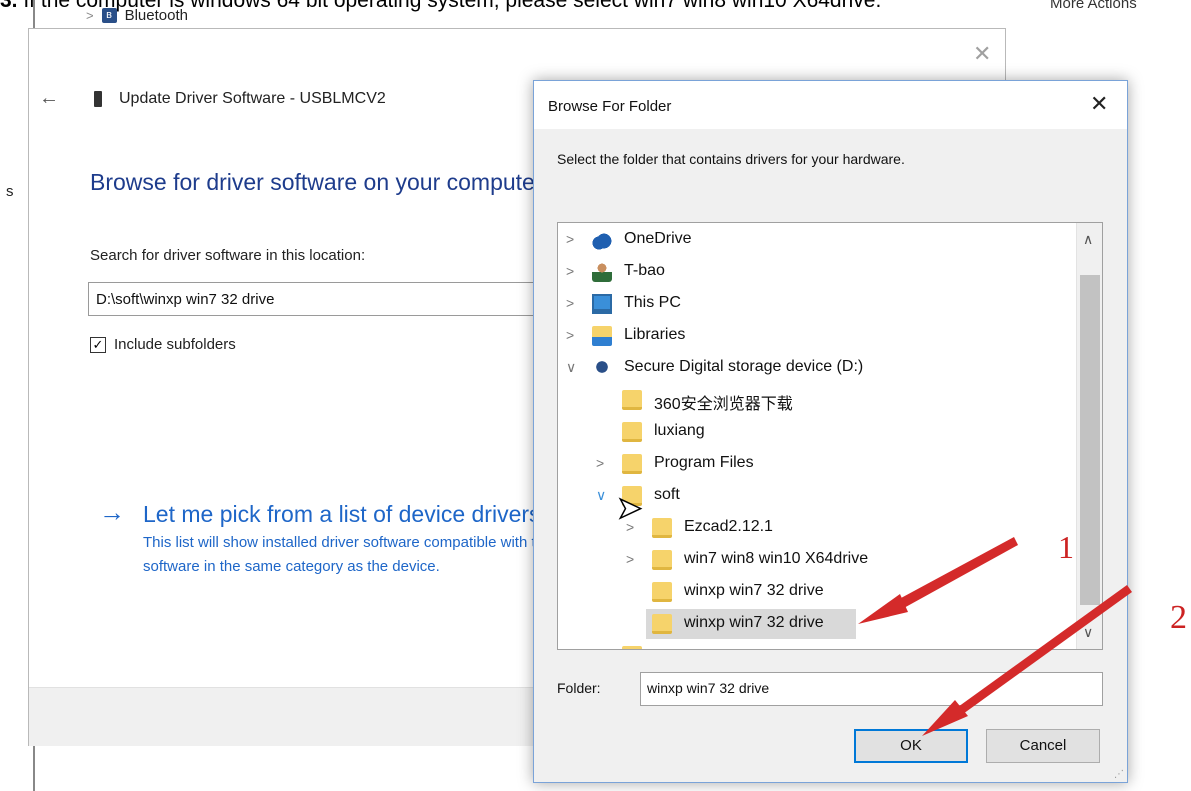  I want to click on folder-tree-label: 开发小机制, so click(694, 647).